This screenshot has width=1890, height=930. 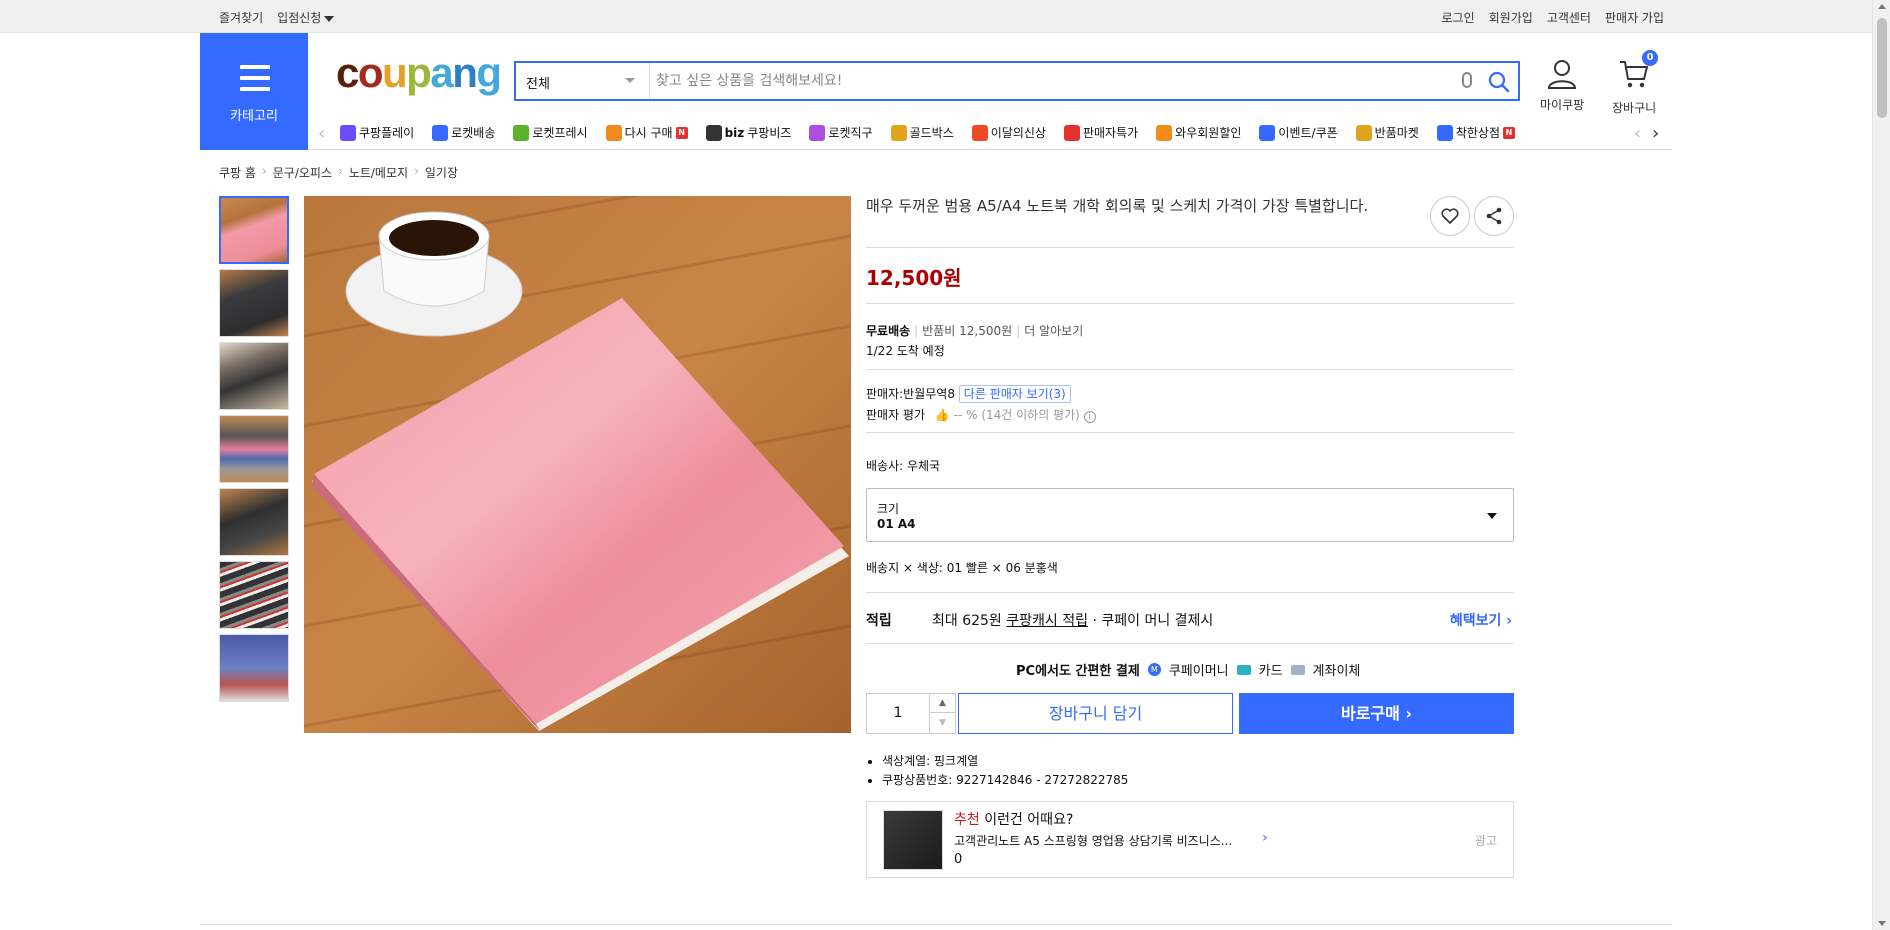 What do you see at coordinates (1882, 923) in the screenshot?
I see `scroll-down-icon` at bounding box center [1882, 923].